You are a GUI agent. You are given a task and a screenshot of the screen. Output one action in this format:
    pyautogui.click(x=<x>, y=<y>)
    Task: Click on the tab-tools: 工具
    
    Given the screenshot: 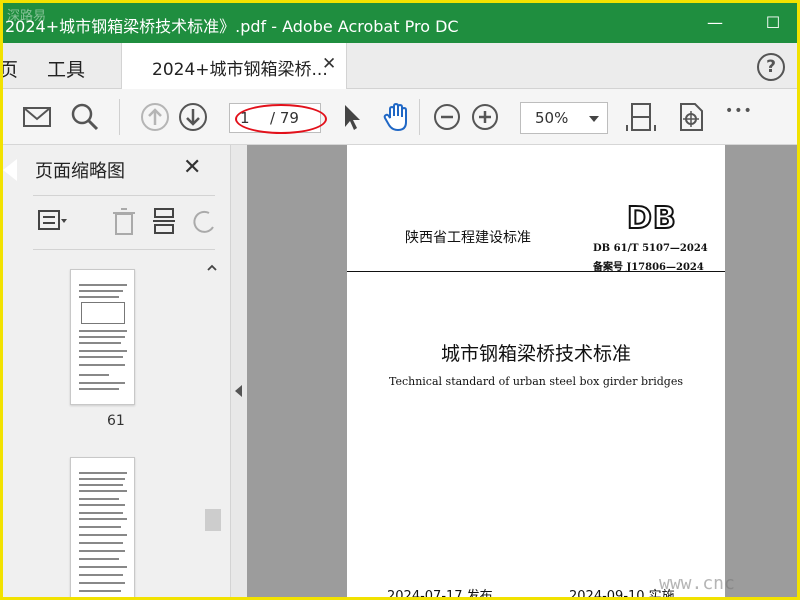 What is the action you would take?
    pyautogui.click(x=66, y=68)
    